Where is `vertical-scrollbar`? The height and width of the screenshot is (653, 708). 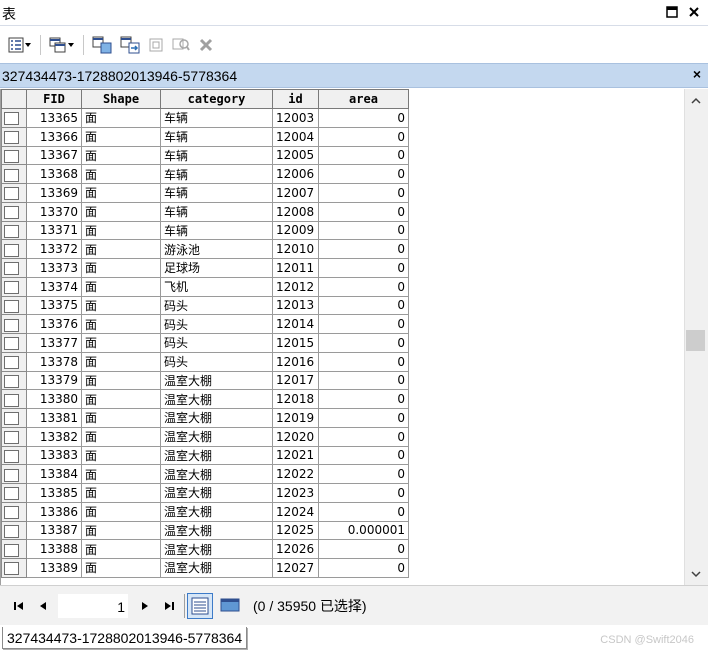
vertical-scrollbar is located at coordinates (696, 337).